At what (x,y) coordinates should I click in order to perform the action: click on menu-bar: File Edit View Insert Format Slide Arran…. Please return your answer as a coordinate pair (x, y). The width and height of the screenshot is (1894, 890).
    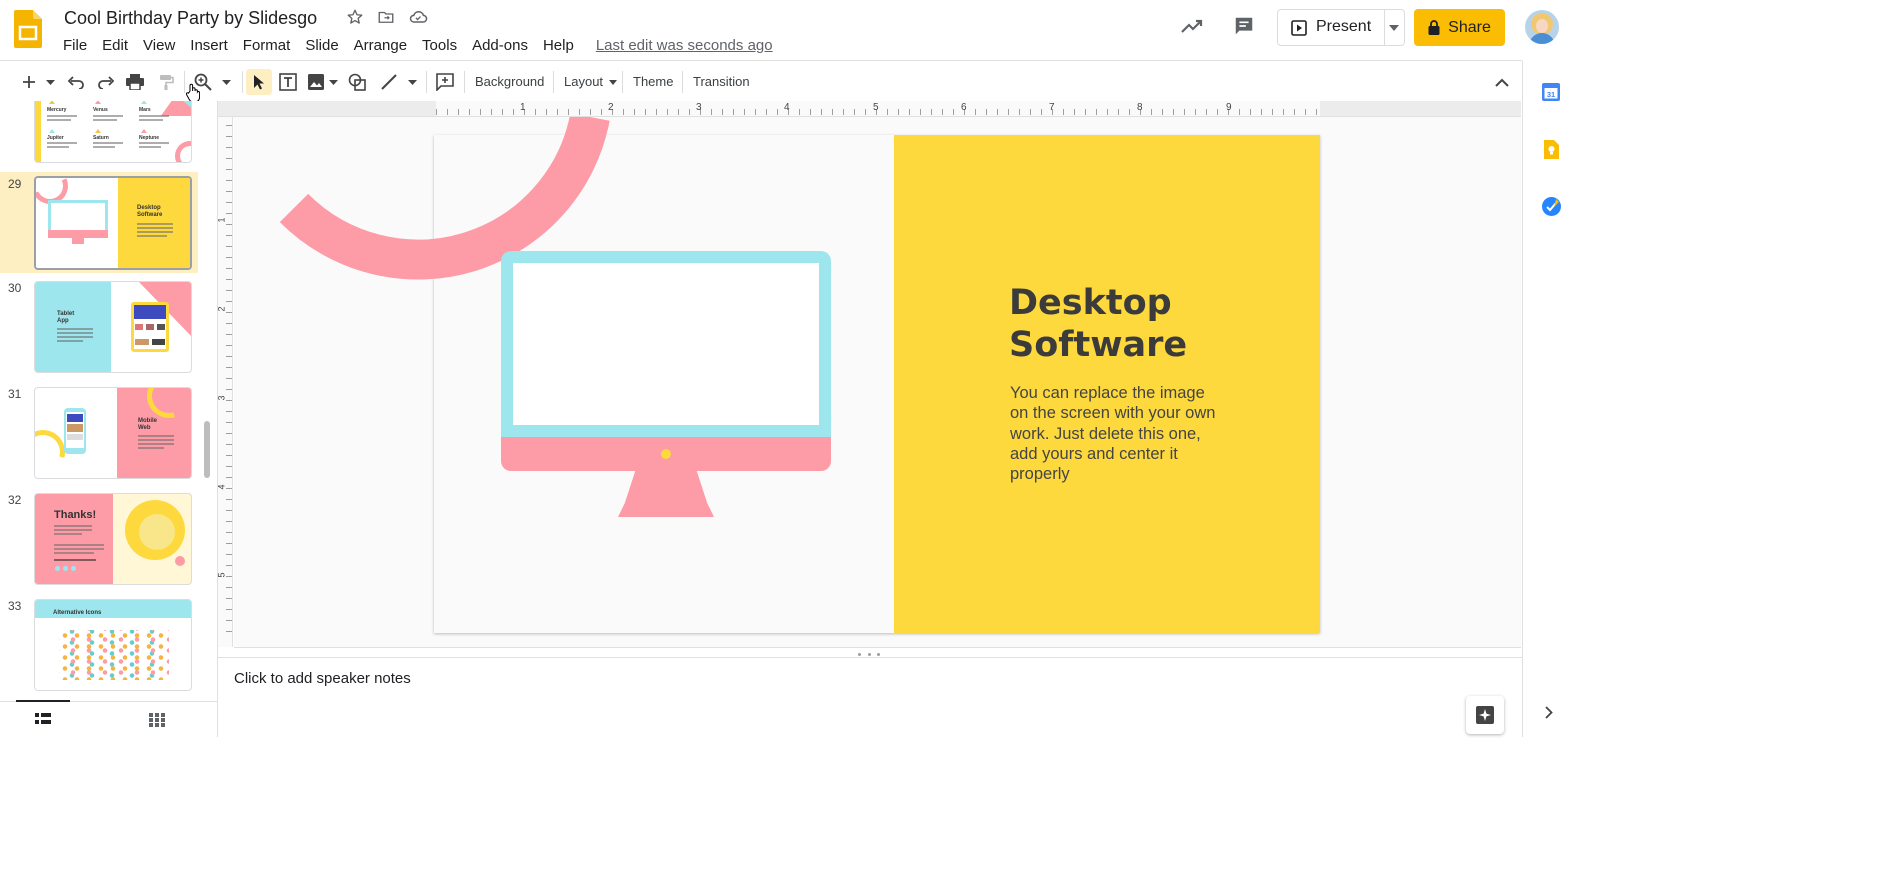
    Looking at the image, I should click on (425, 45).